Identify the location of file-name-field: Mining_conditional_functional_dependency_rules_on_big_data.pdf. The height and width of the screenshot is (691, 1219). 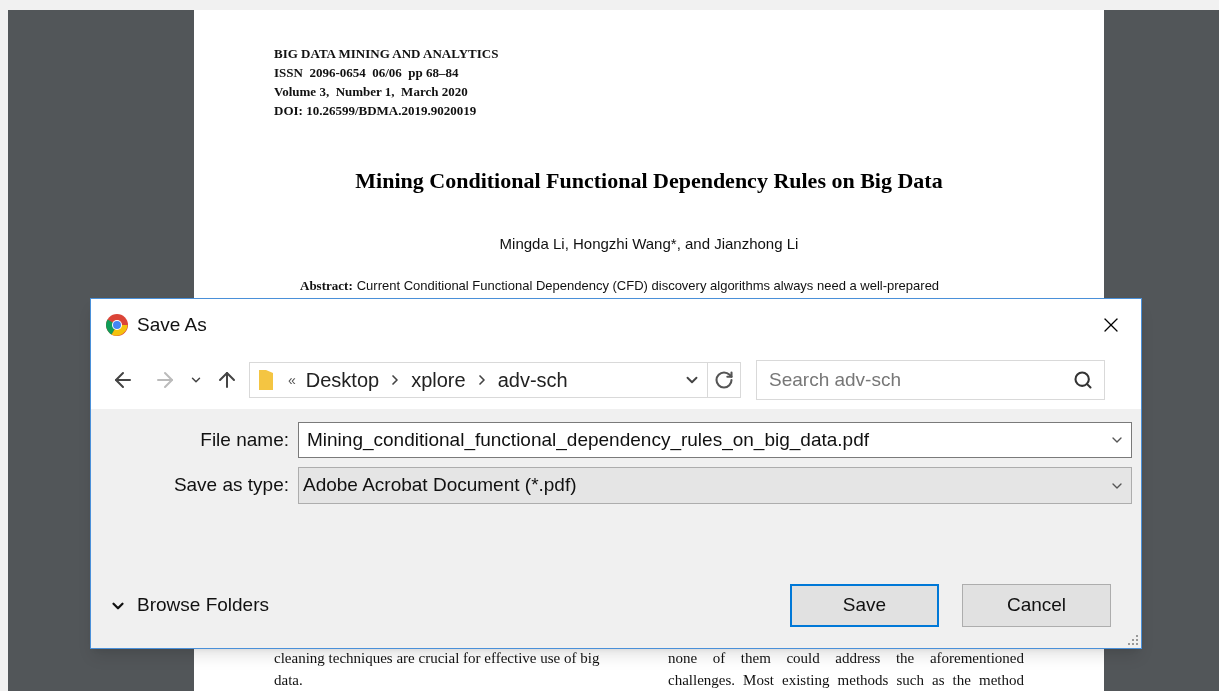
(715, 440).